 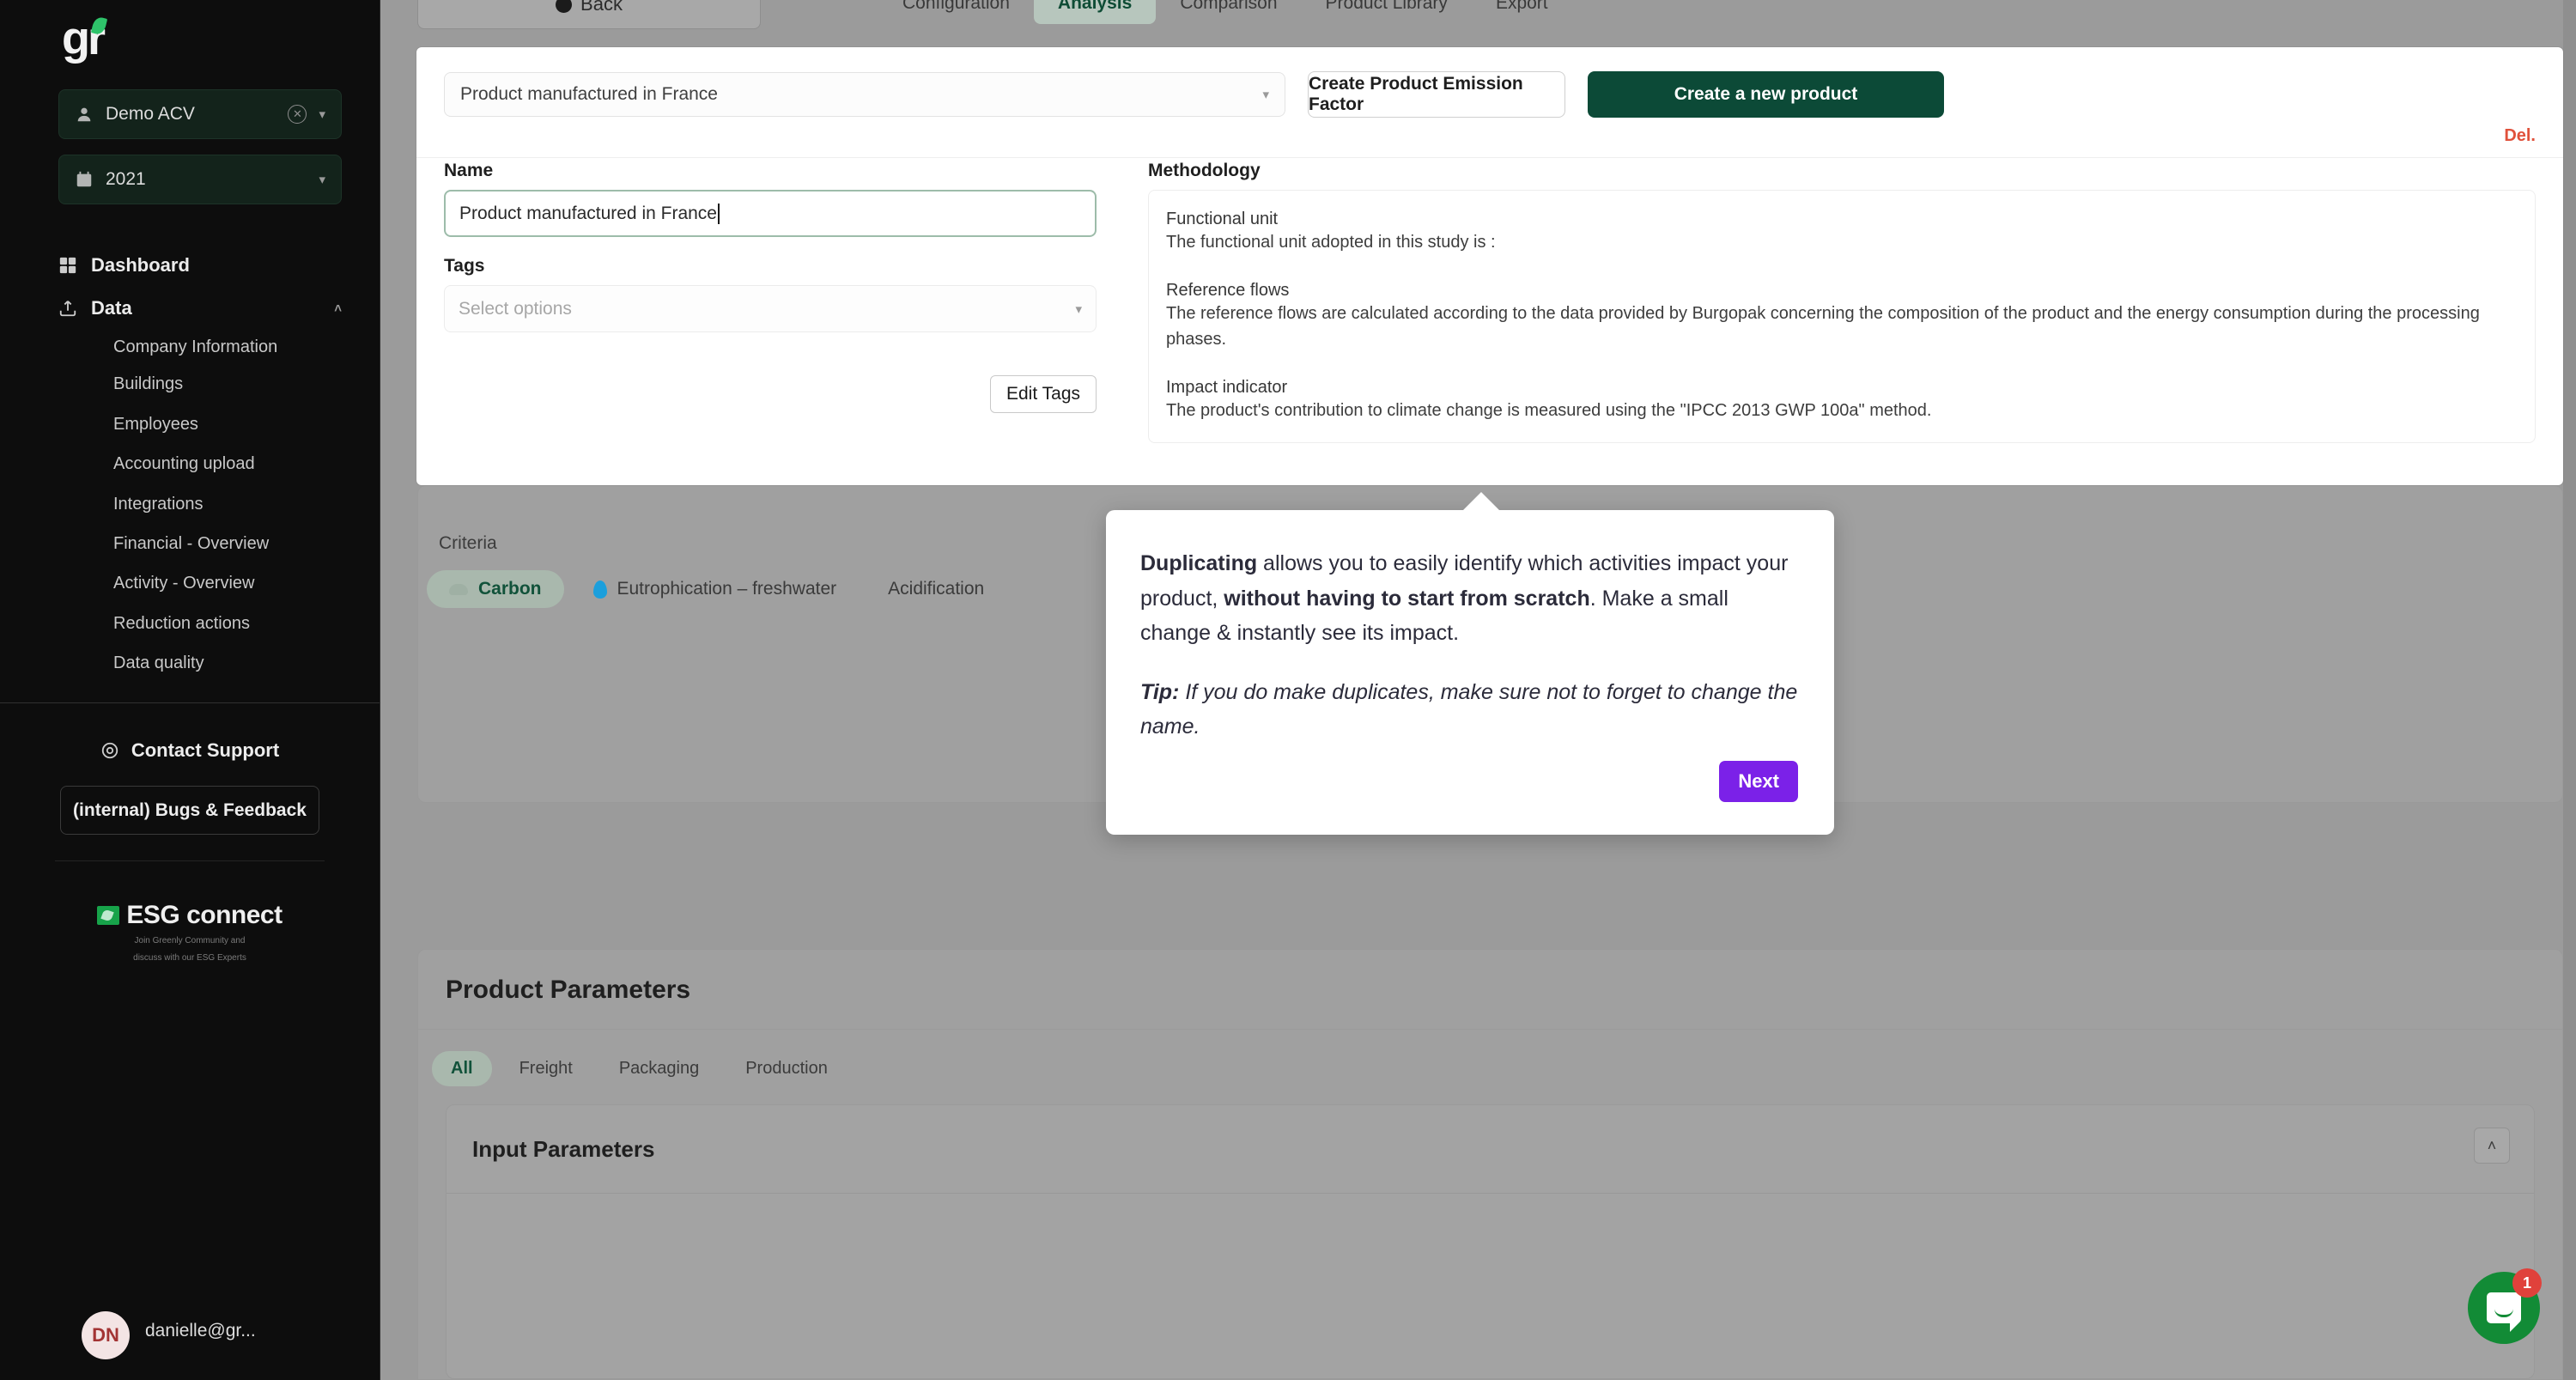 I want to click on criteria-tab-acidification: Acidification, so click(x=936, y=589).